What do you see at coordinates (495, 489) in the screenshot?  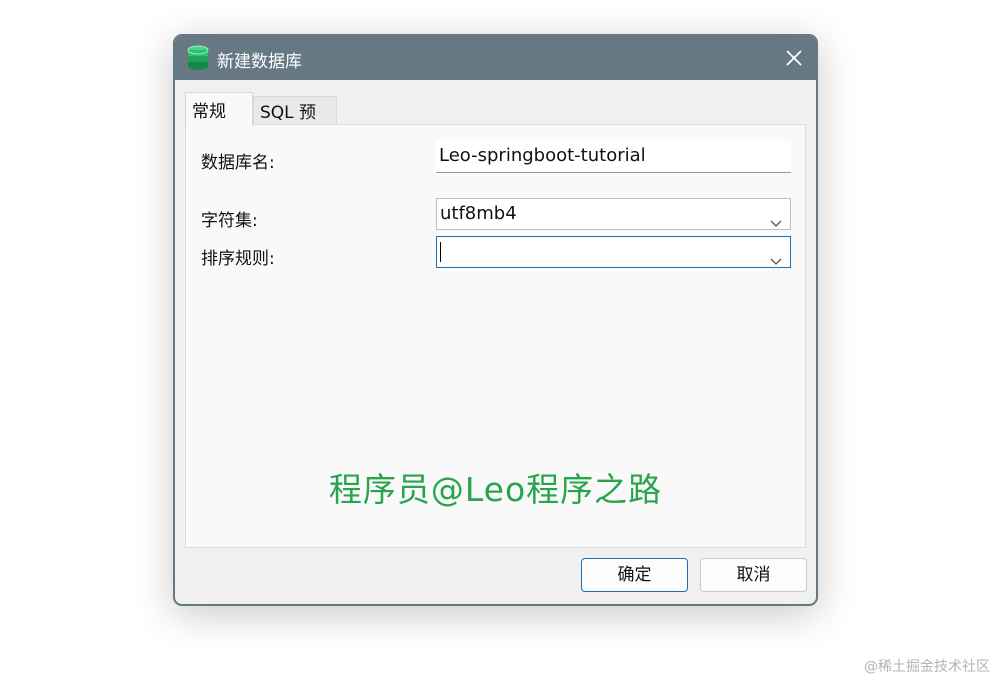 I see `author-watermark: 程序员@Leo程序之路` at bounding box center [495, 489].